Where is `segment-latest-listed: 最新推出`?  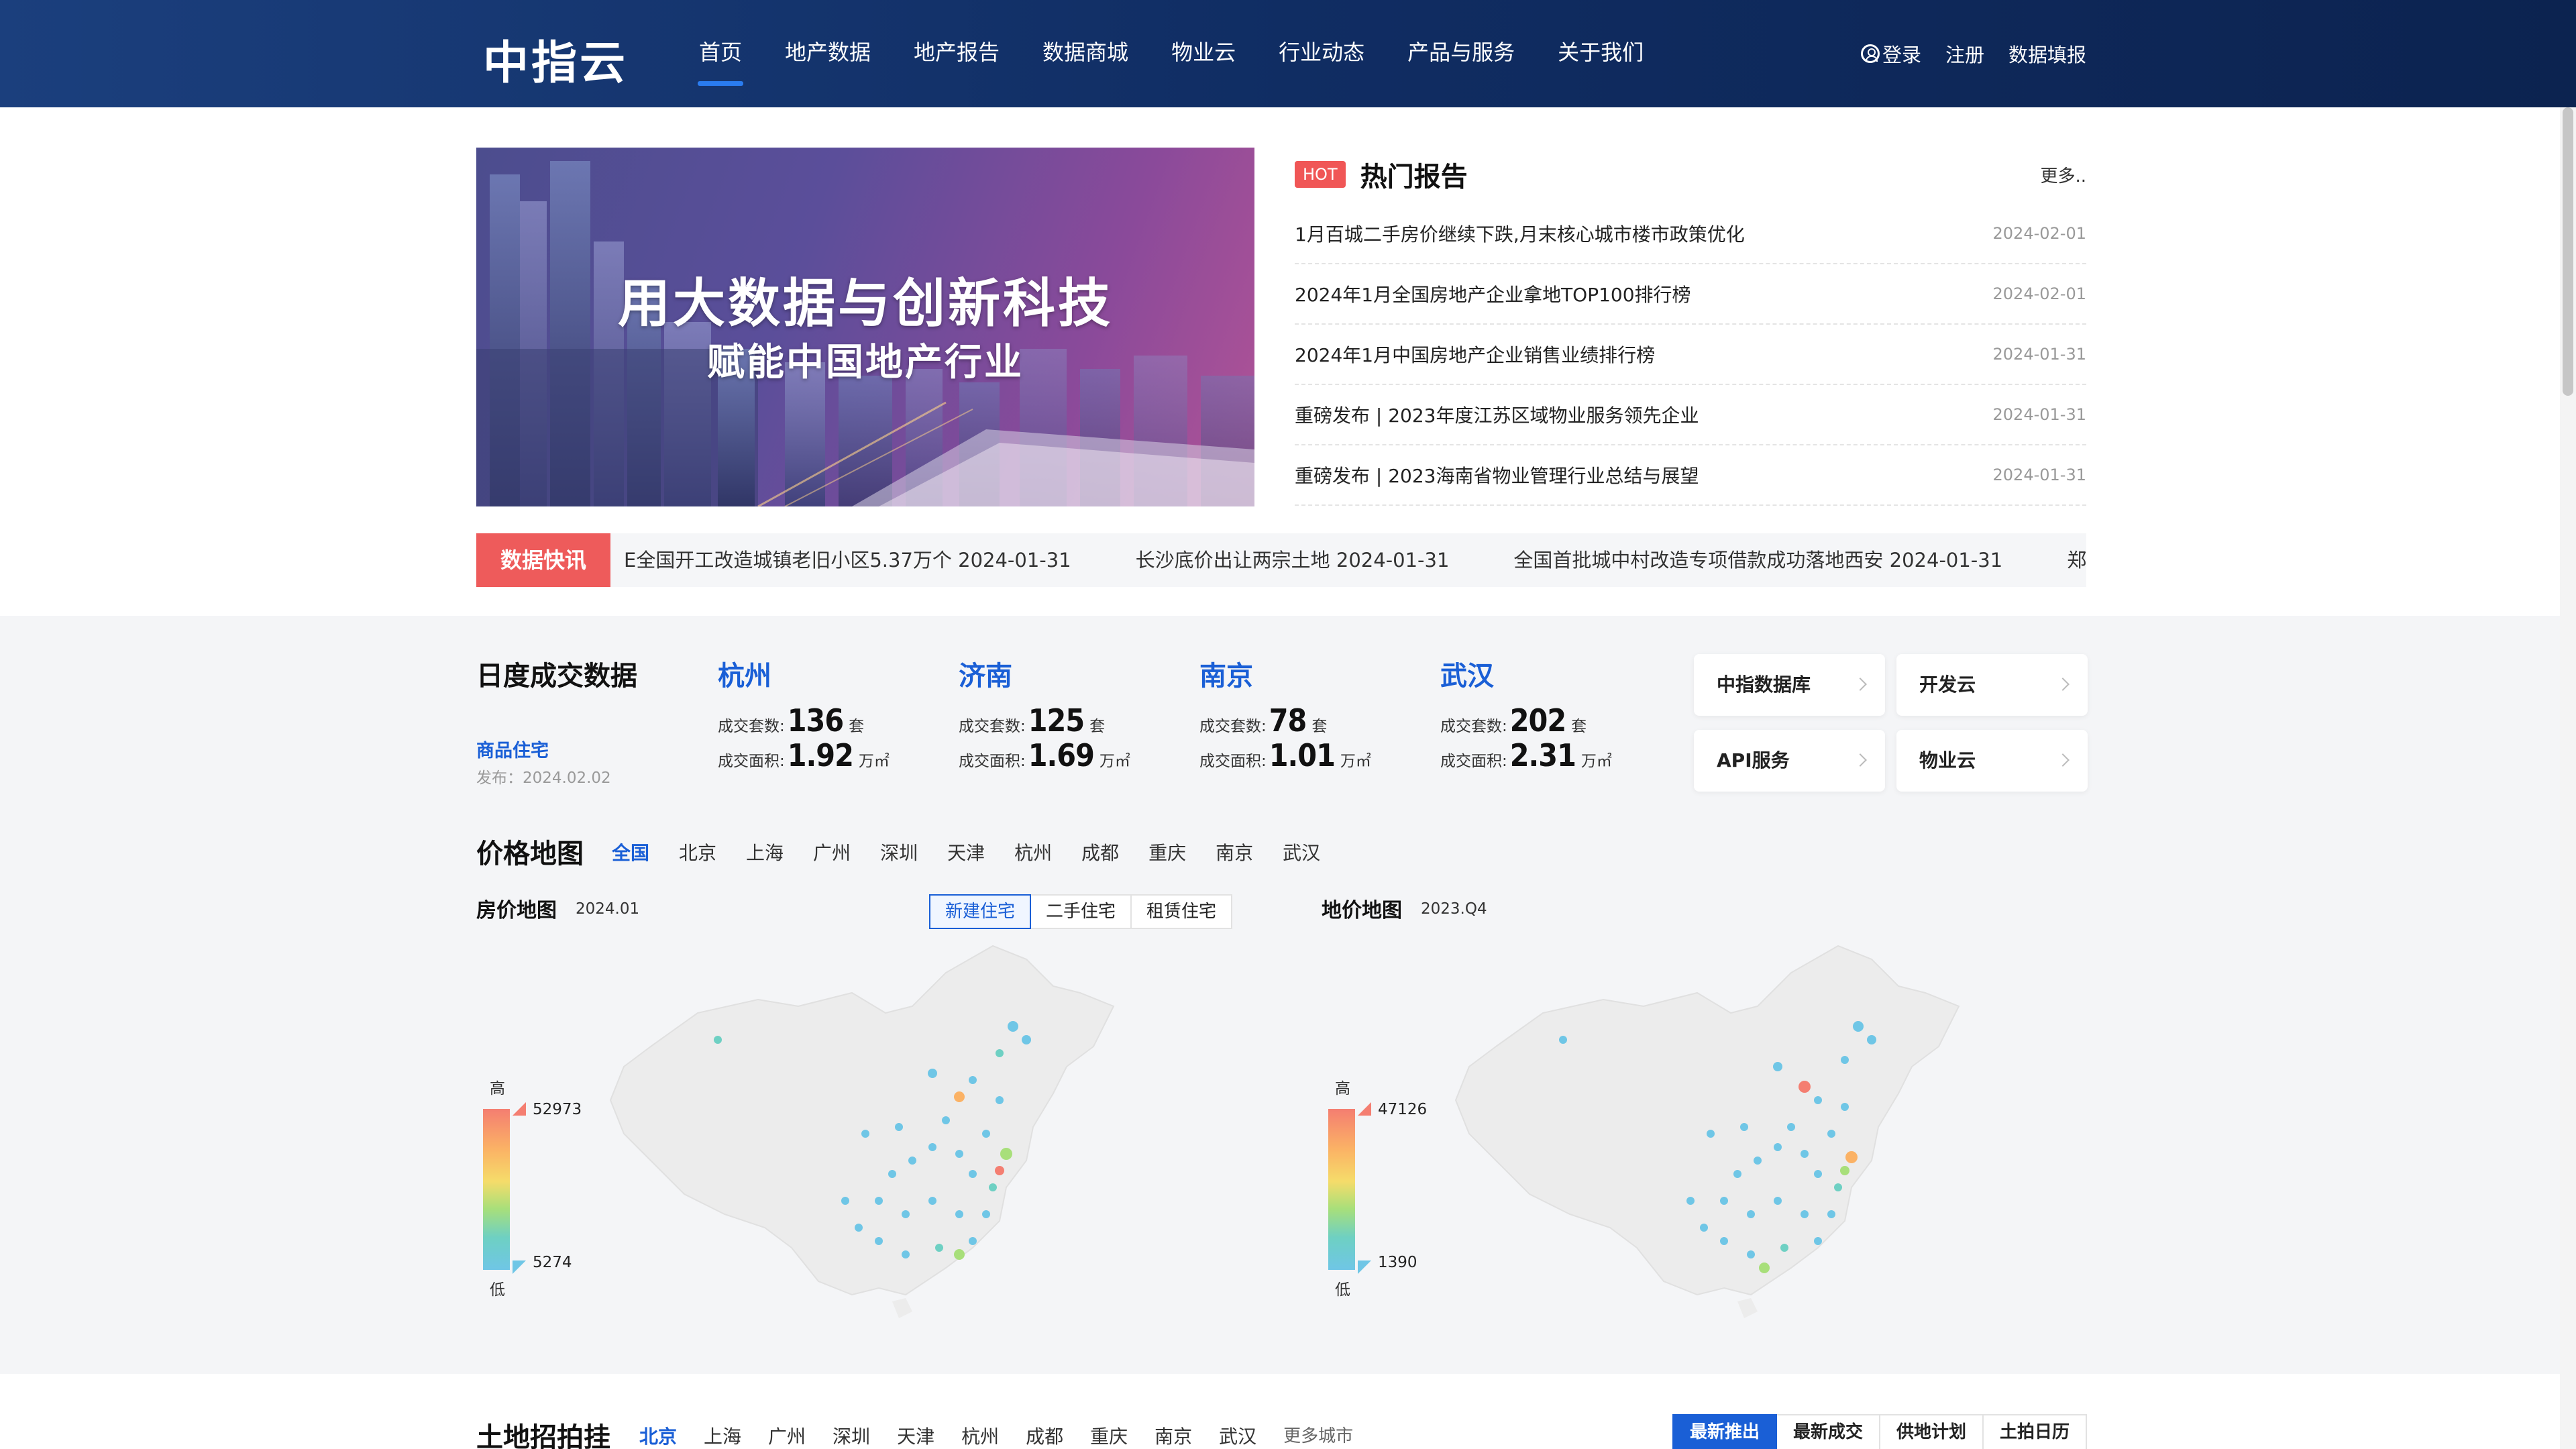
segment-latest-listed: 最新推出 is located at coordinates (1725, 1431).